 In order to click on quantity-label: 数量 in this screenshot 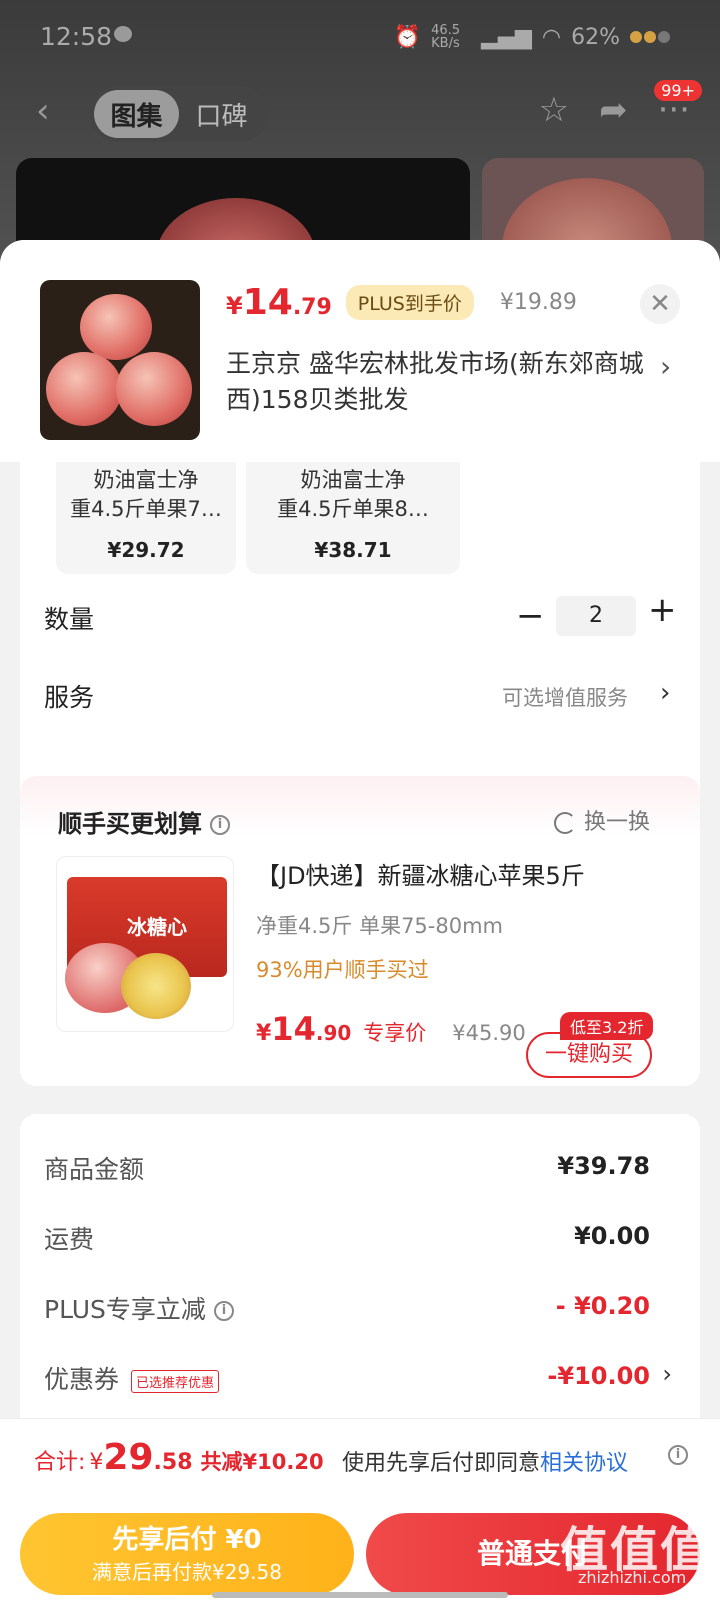, I will do `click(69, 619)`.